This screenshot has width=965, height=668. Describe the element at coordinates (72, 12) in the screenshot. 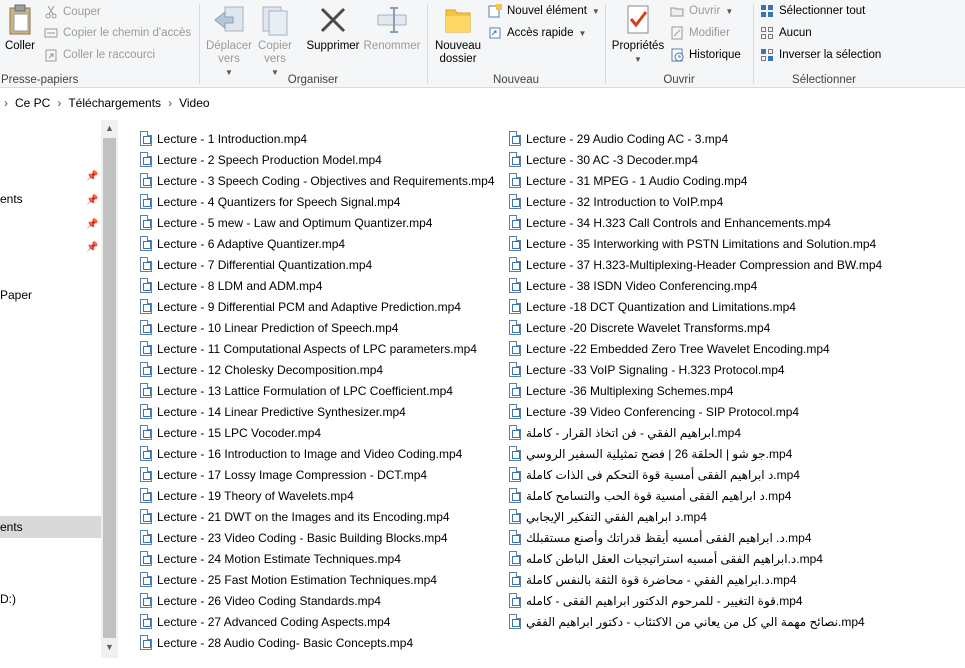

I see `cut-button: Couper` at that location.